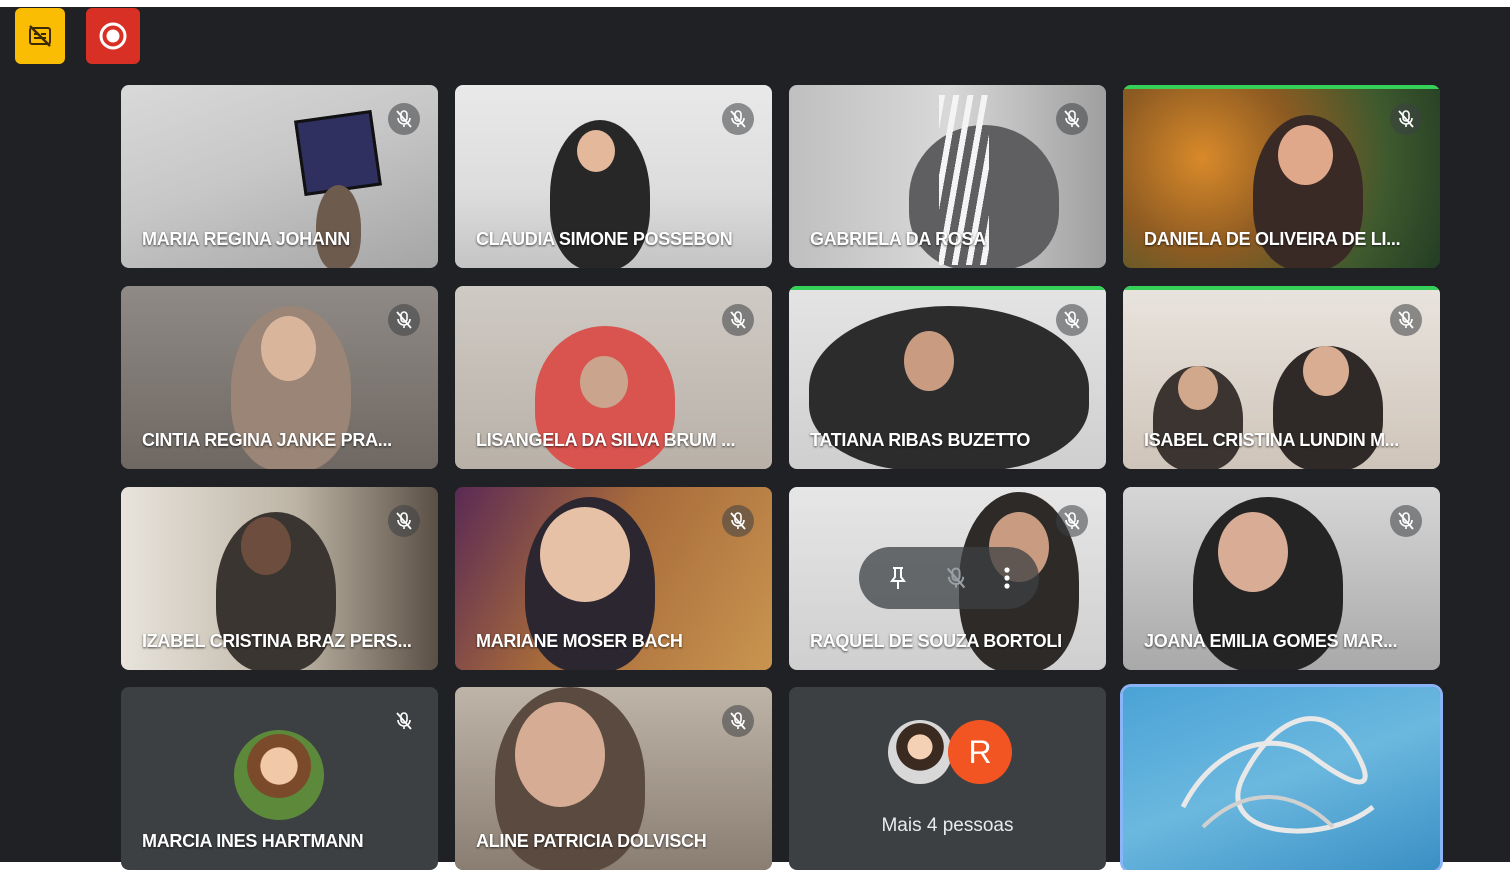 The width and height of the screenshot is (1510, 870). What do you see at coordinates (279, 176) in the screenshot?
I see `participant-tile: MARIA REGINA JOHANN` at bounding box center [279, 176].